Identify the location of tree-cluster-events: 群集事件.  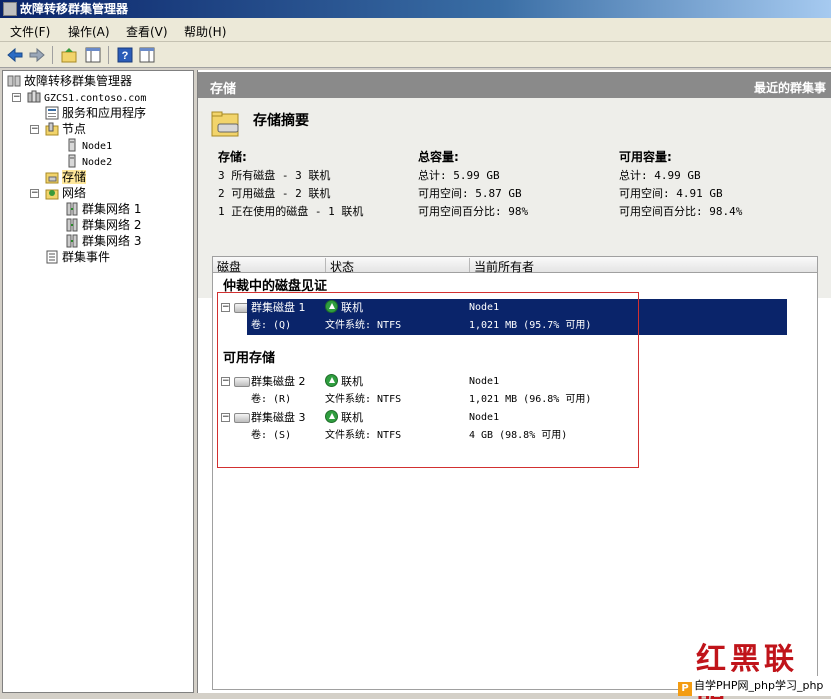
(77, 257).